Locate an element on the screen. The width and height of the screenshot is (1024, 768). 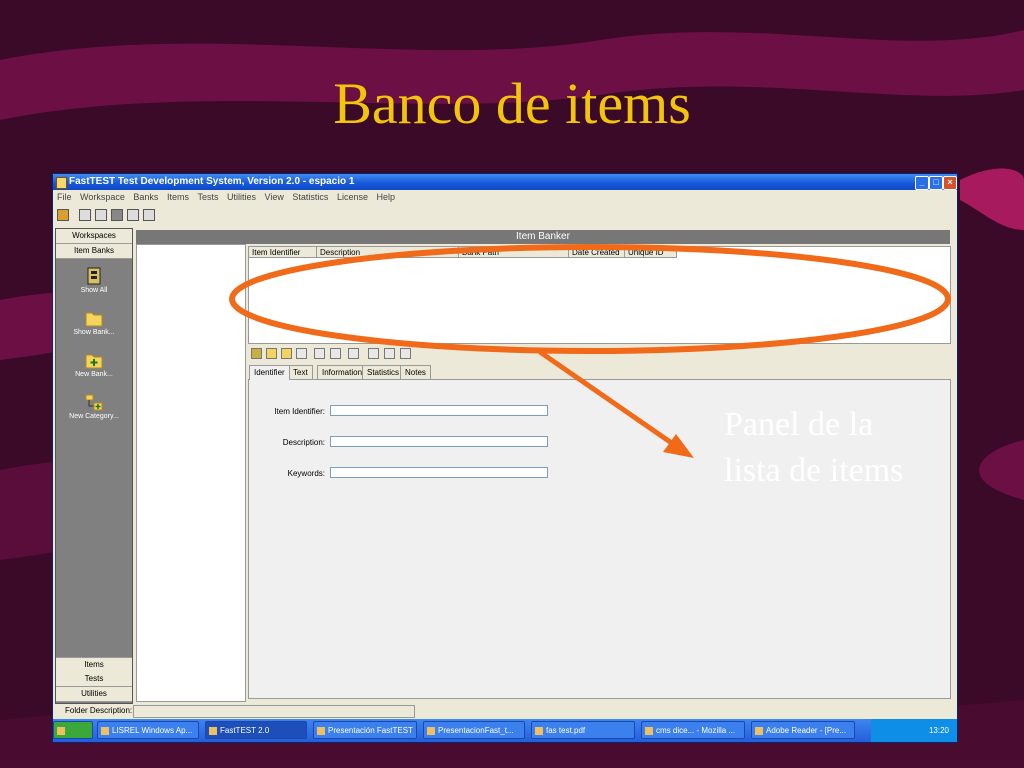
tab-identifier: Identifier is located at coordinates (269, 372).